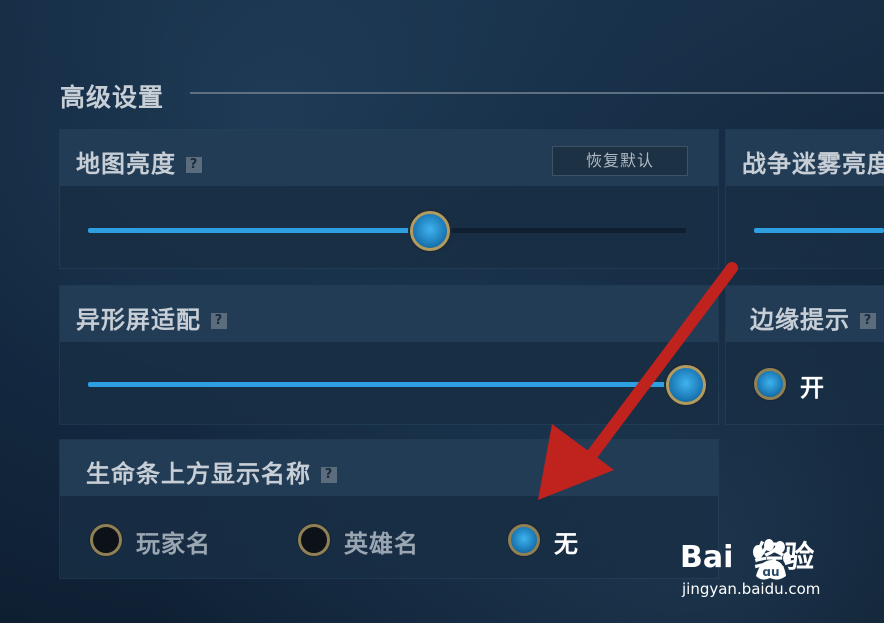 Image resolution: width=884 pixels, height=623 pixels. Describe the element at coordinates (751, 589) in the screenshot. I see `watermark-url: jingyan.baidu.com` at that location.